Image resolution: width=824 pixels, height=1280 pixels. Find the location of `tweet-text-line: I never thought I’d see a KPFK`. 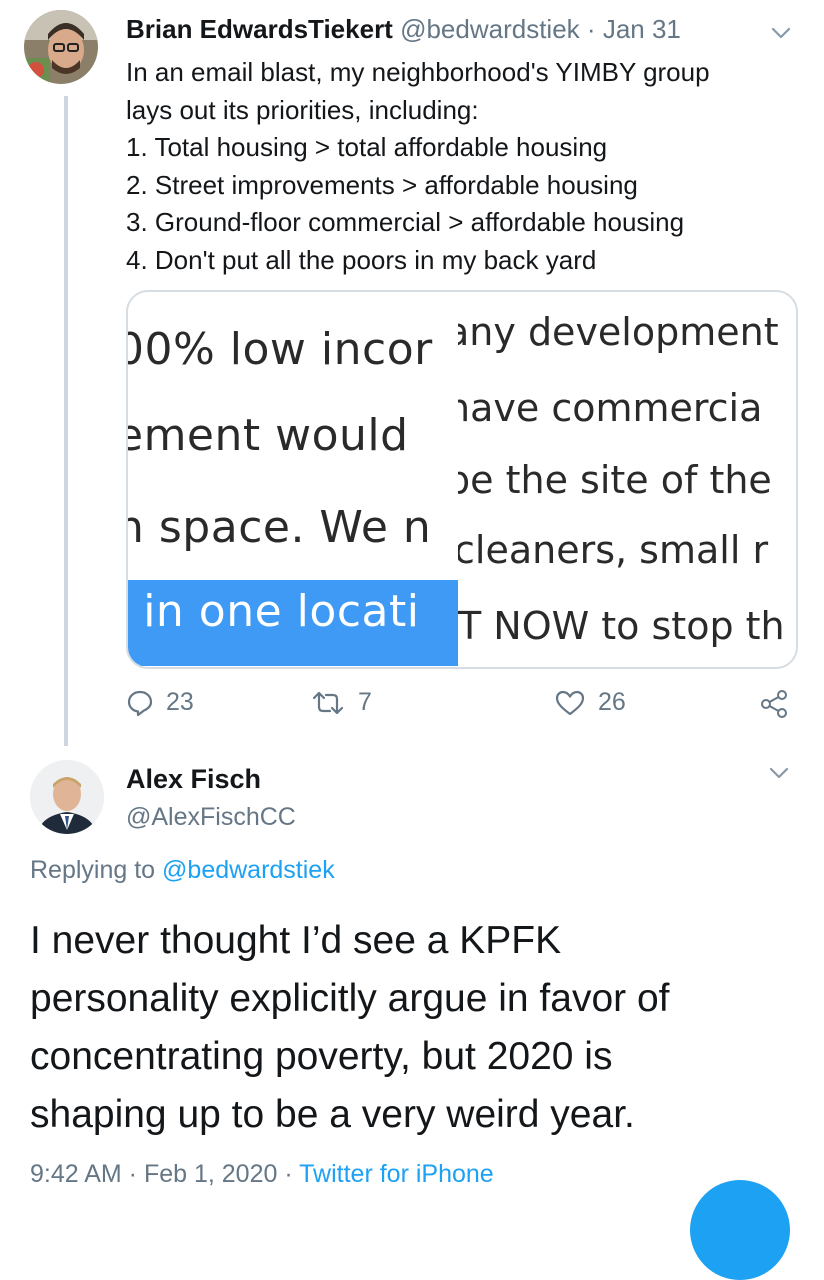

tweet-text-line: I never thought I’d see a KPFK is located at coordinates (296, 940).